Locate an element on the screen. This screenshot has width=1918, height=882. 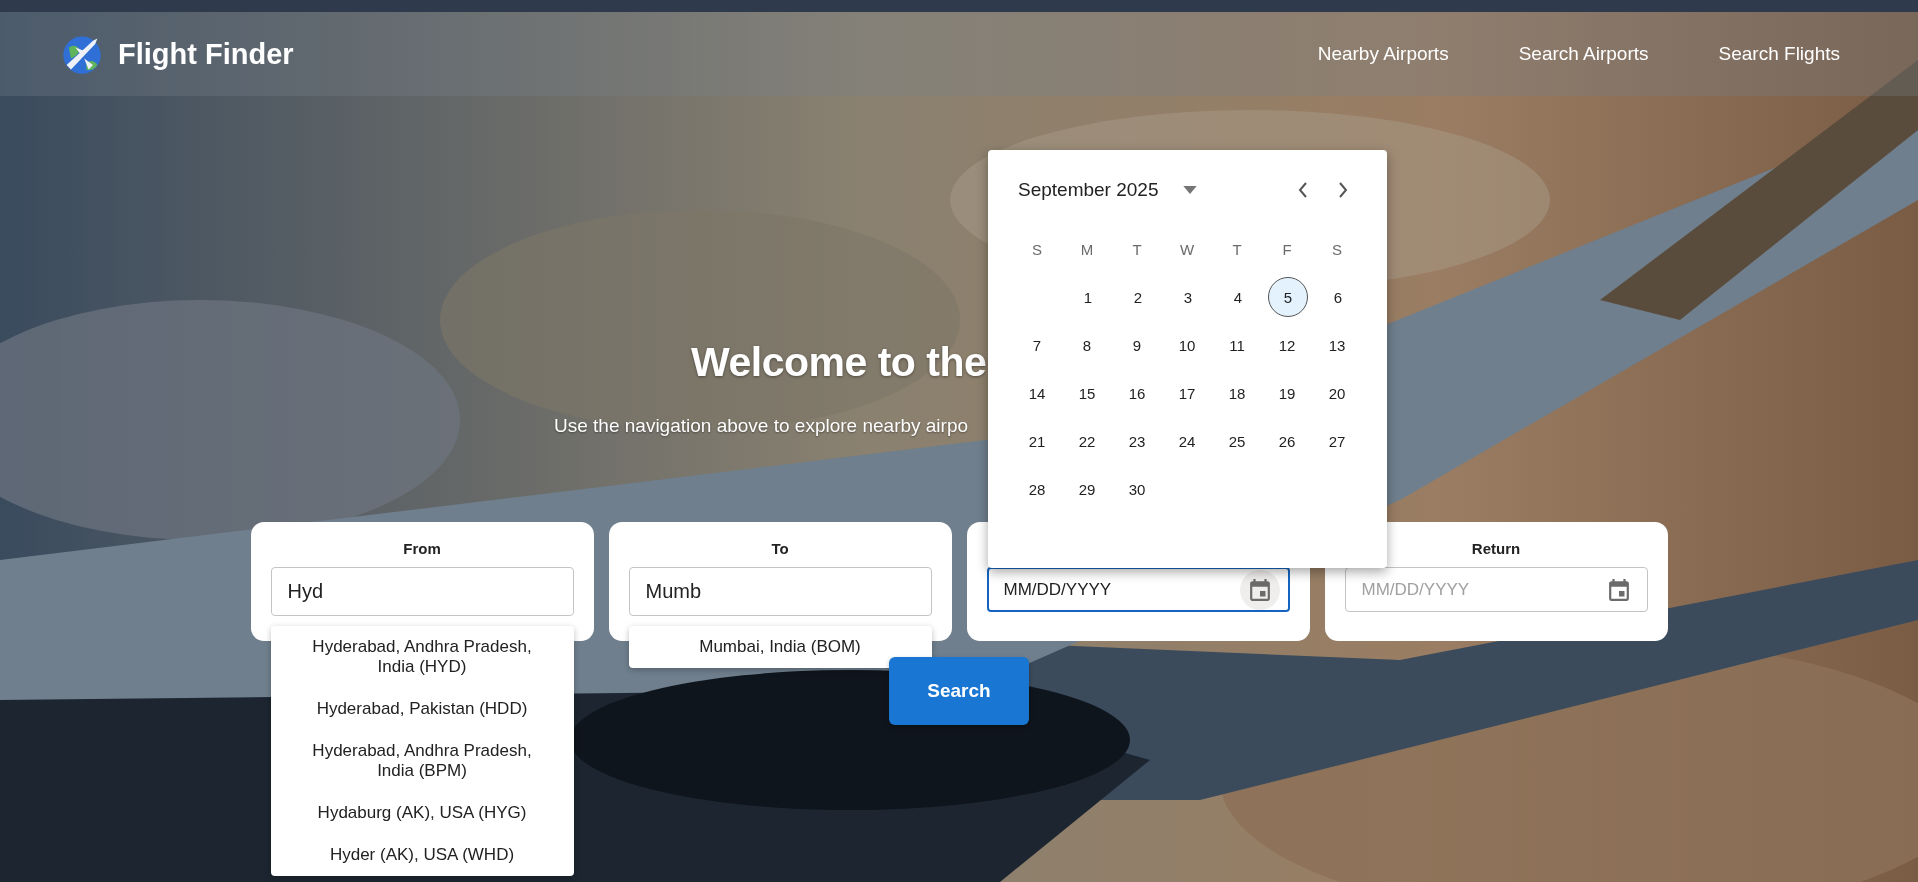
caret-icon is located at coordinates (1189, 190).